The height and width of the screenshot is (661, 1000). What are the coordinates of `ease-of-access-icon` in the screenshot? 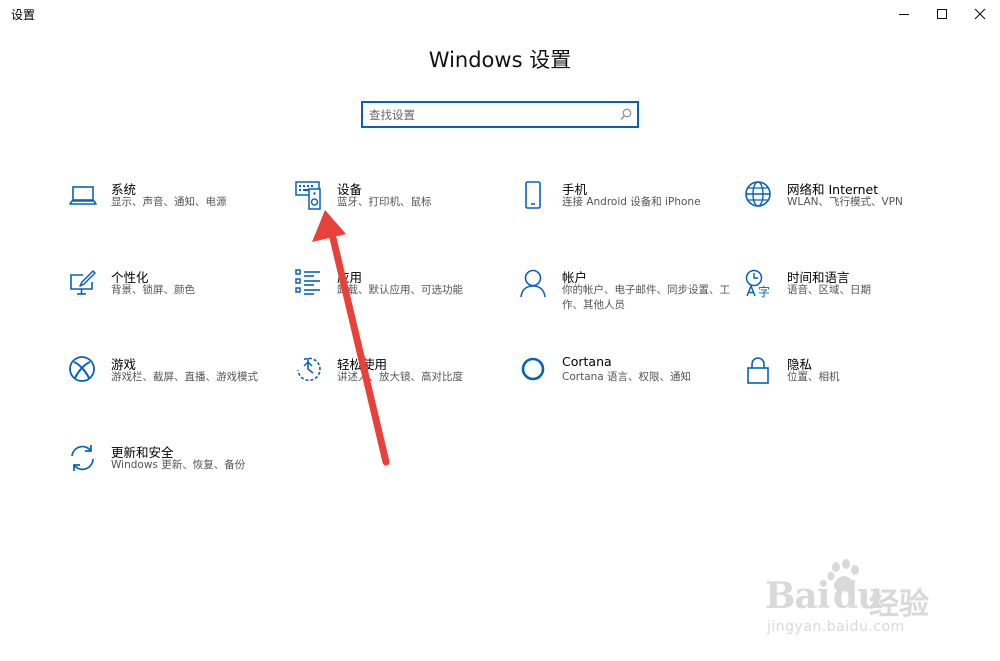 It's located at (310, 371).